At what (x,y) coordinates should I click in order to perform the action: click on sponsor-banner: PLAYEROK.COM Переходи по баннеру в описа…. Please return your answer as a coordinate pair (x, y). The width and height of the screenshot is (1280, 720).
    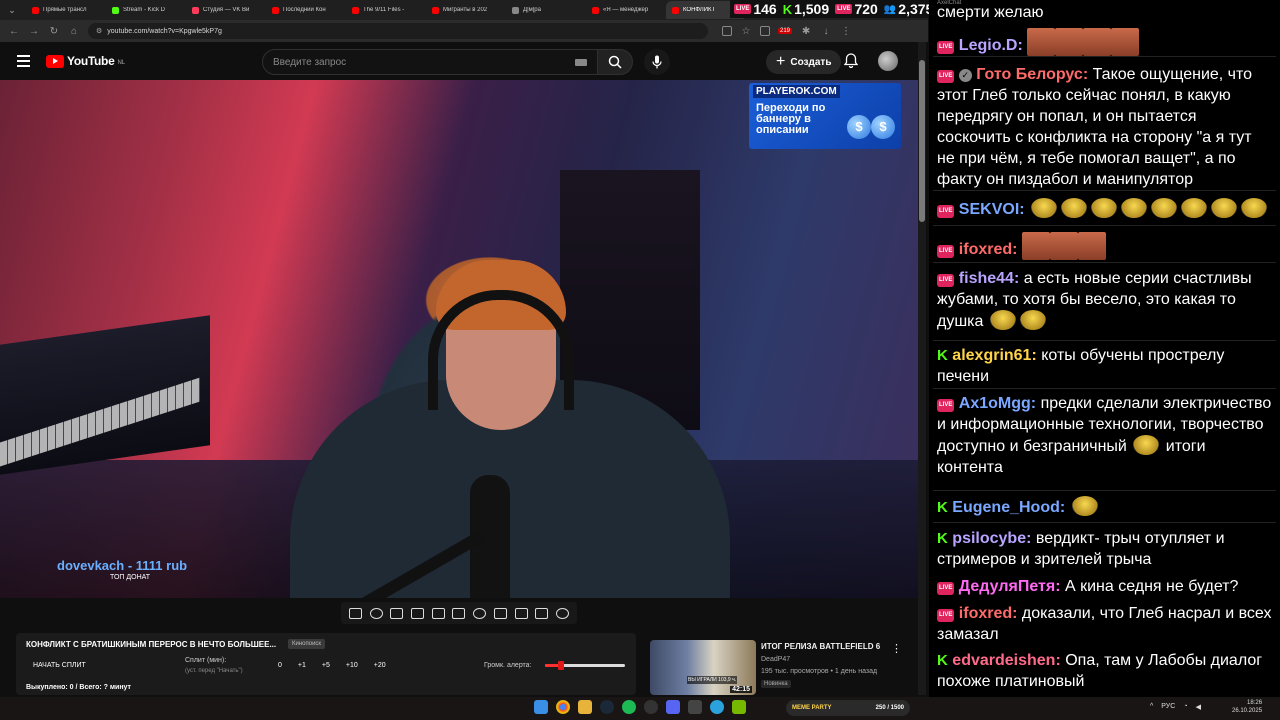
    Looking at the image, I should click on (825, 116).